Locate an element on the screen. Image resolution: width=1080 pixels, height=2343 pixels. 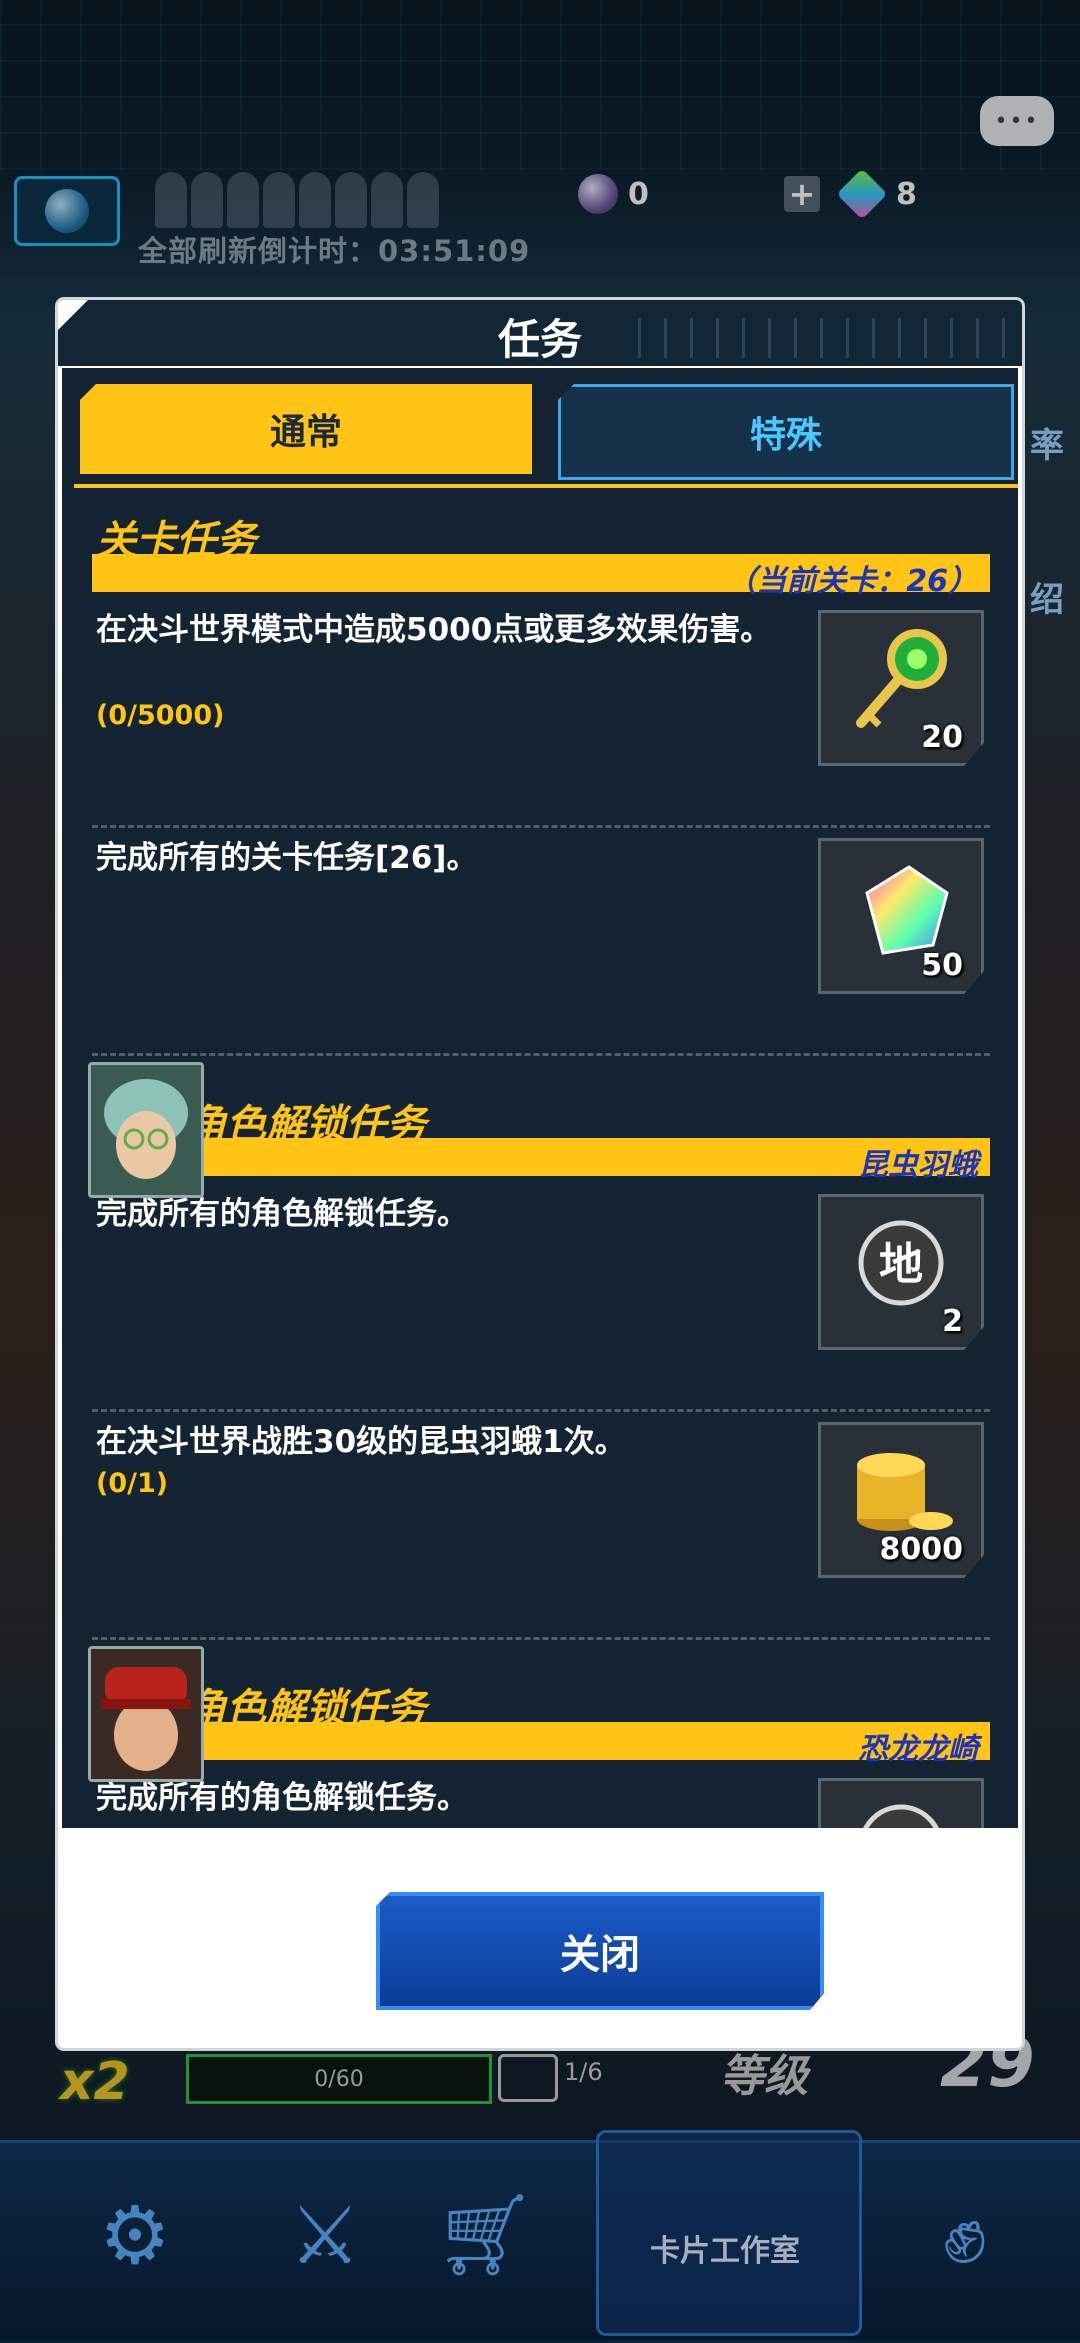
stage-section-header: 关卡任务 （当前关卡：26） is located at coordinates (540, 554).